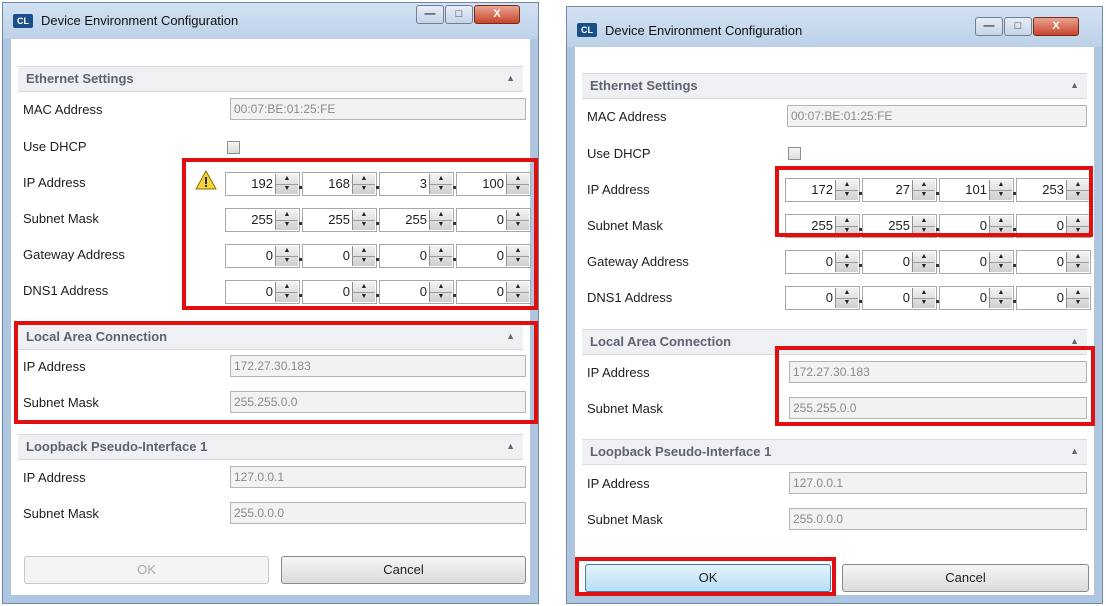 Image resolution: width=1106 pixels, height=606 pixels. Describe the element at coordinates (339, 184) in the screenshot. I see `octet-field: 168 ▲ ▼` at that location.